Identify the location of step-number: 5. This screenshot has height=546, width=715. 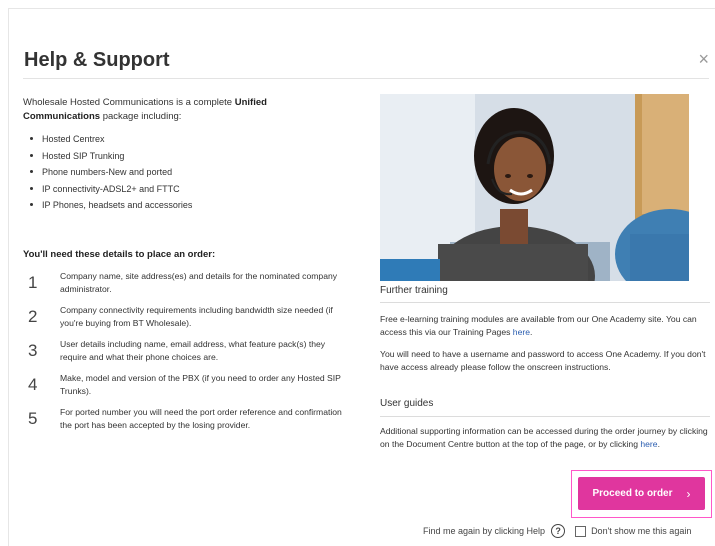
(33, 418).